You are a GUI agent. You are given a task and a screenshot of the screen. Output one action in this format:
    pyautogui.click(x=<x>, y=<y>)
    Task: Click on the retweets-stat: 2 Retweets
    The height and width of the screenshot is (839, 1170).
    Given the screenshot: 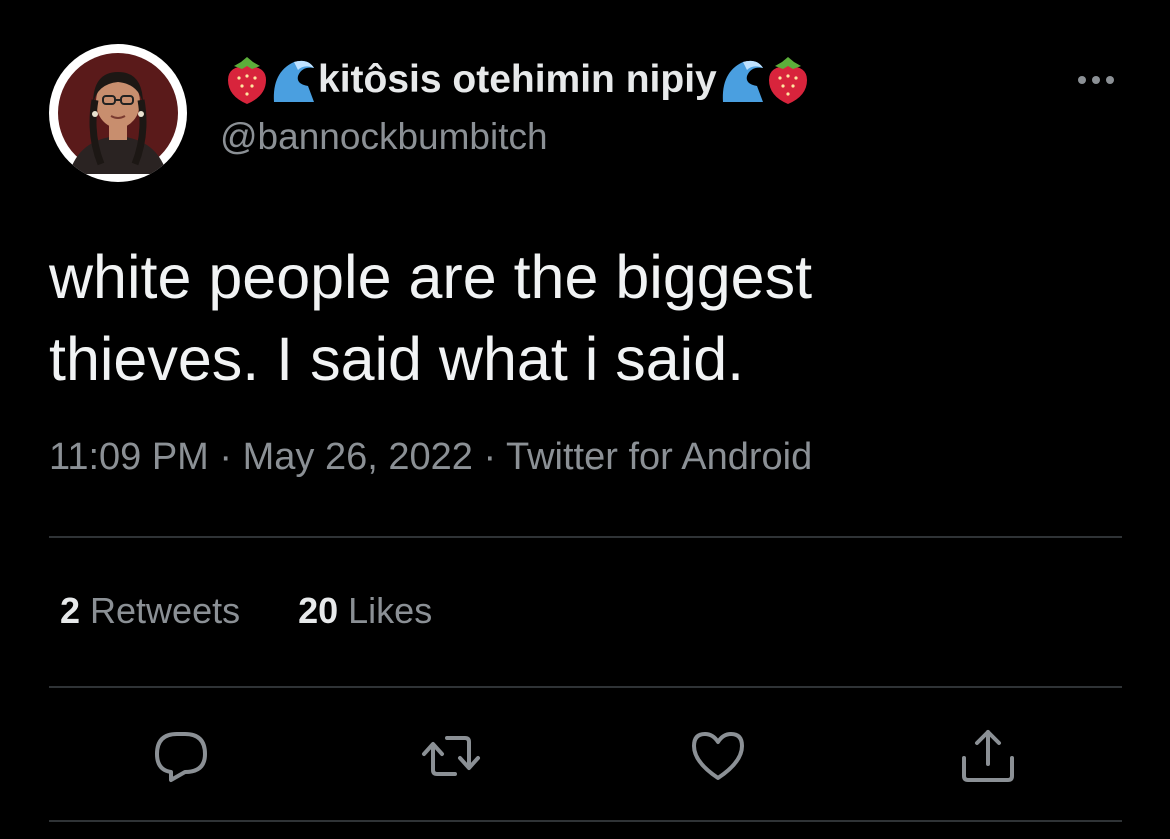 What is the action you would take?
    pyautogui.click(x=150, y=611)
    